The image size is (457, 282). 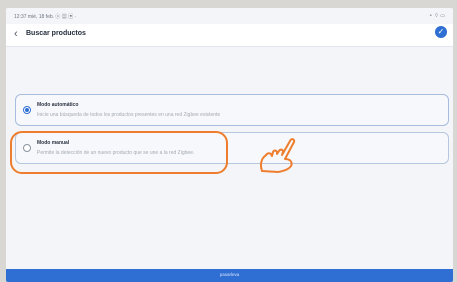 What do you see at coordinates (229, 16) in the screenshot?
I see `status-bar: 12:37 mié, 18 feb. ⓧ ▦ ▣ · ⚬ ⌔ ▭` at bounding box center [229, 16].